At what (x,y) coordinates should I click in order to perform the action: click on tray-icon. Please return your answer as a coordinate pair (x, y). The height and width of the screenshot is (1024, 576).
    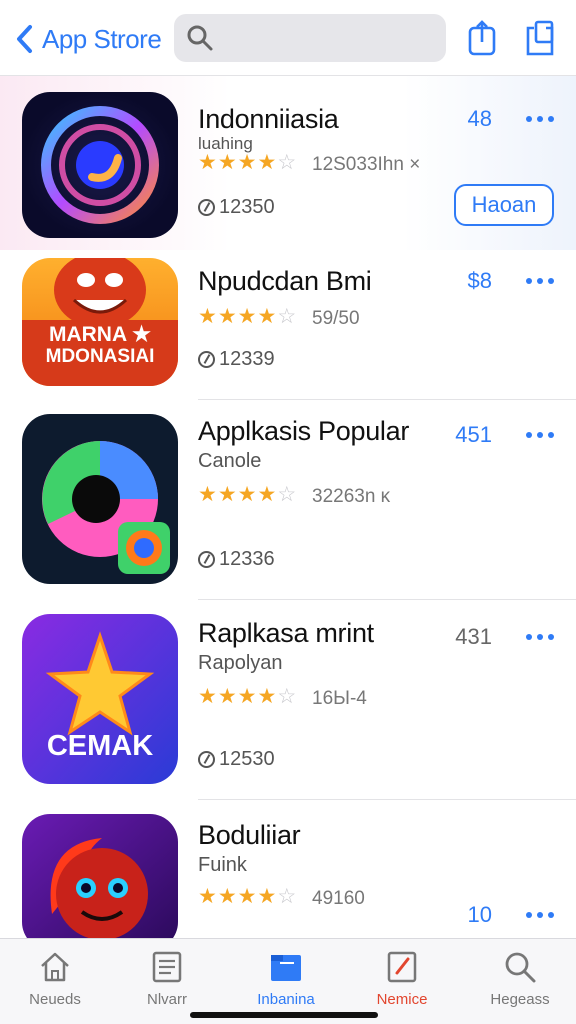
    Looking at the image, I should click on (540, 38).